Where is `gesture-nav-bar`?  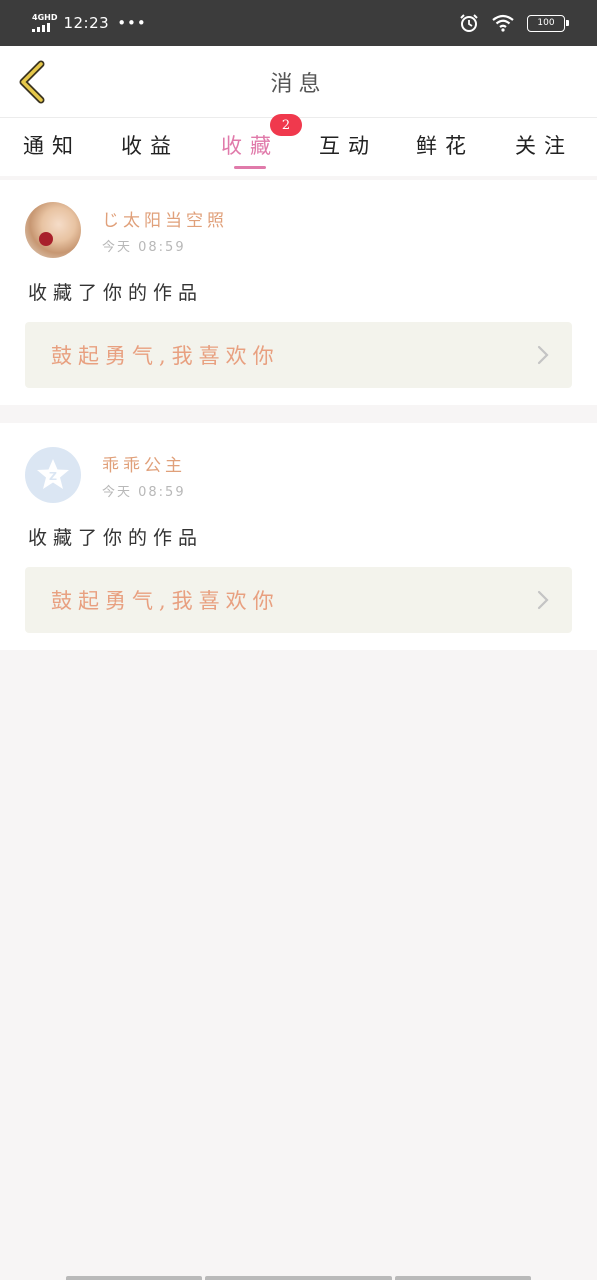 gesture-nav-bar is located at coordinates (298, 1277).